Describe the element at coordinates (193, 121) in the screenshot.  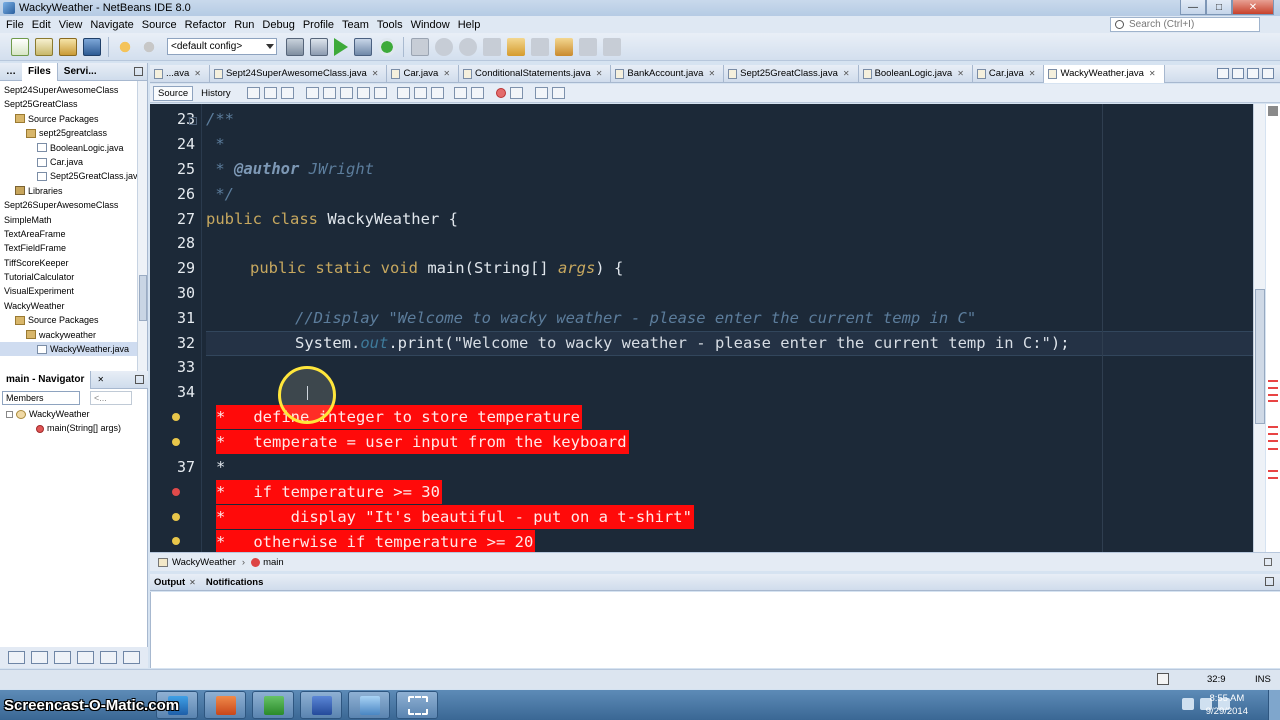
I see `fold-icon` at that location.